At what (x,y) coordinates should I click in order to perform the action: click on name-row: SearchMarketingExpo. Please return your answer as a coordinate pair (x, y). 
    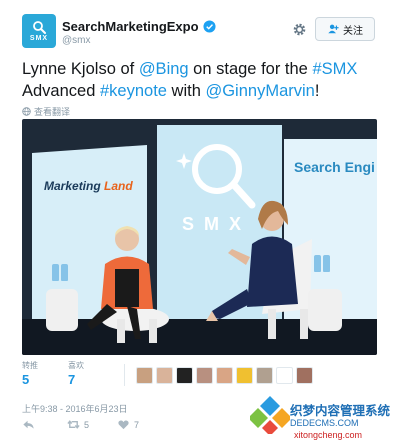
    Looking at the image, I should click on (139, 26).